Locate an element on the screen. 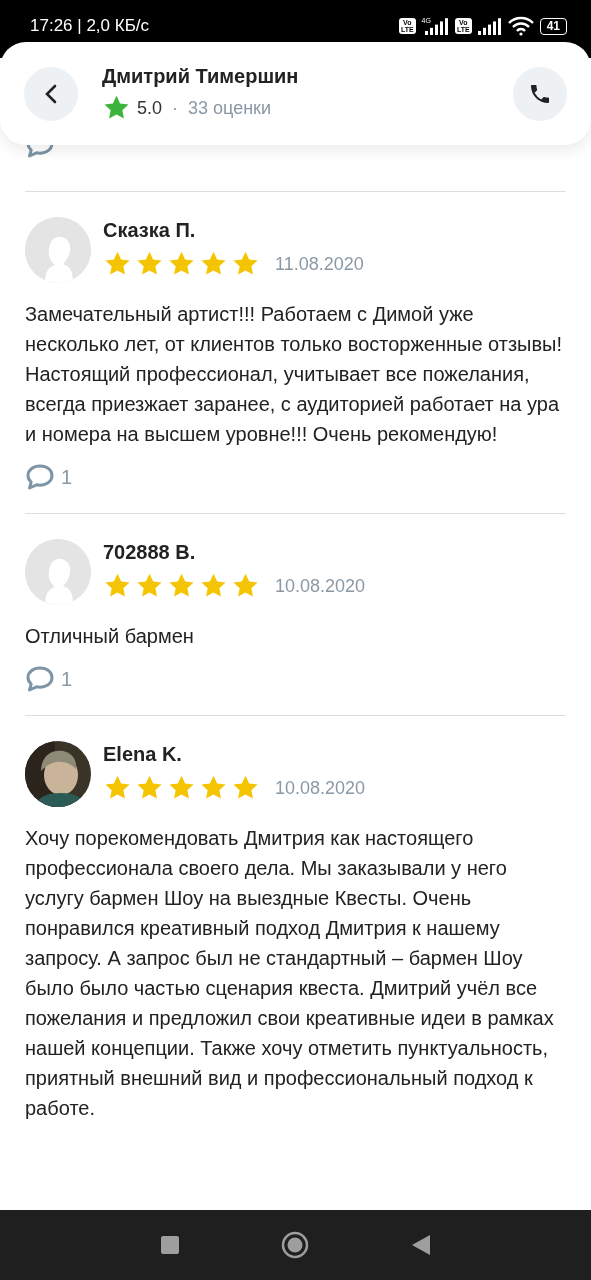 The height and width of the screenshot is (1280, 591). contractor-name: Дмитрий Тимершин is located at coordinates (201, 76).